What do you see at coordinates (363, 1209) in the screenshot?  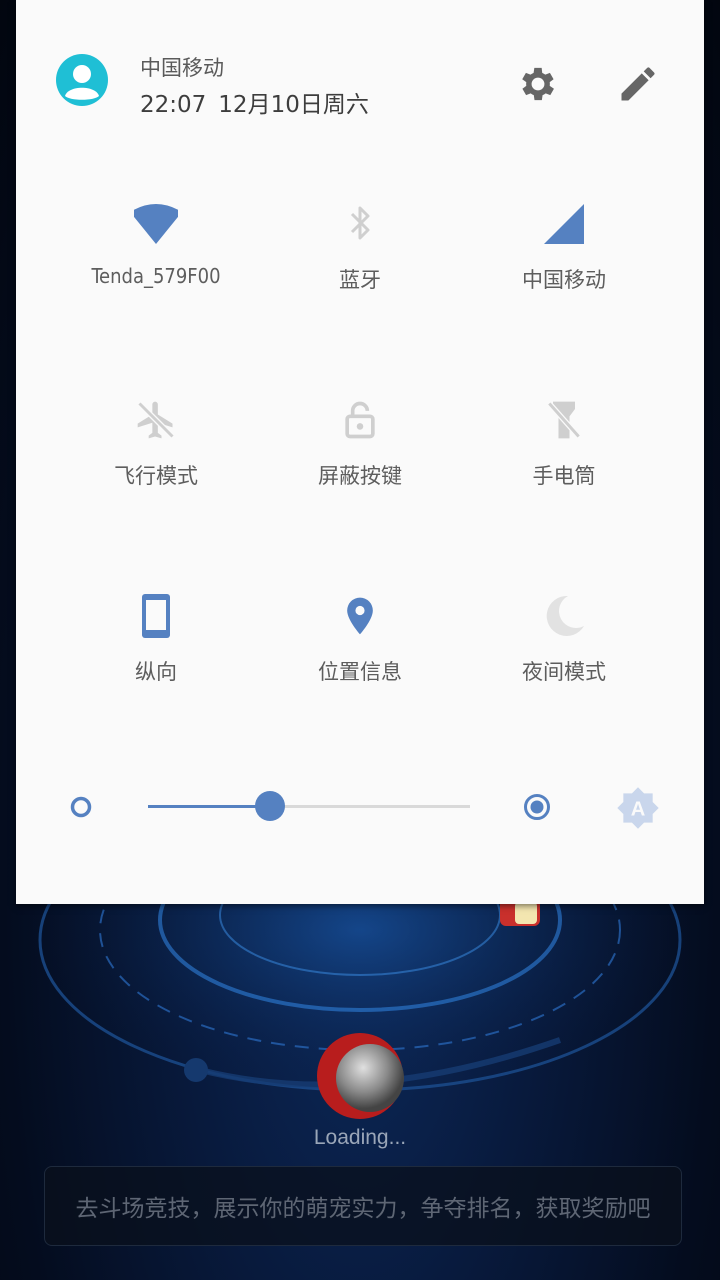 I see `game-tip-text: 去斗场竞技，展示你的萌宠实力，争夺排名，获取奖励吧` at bounding box center [363, 1209].